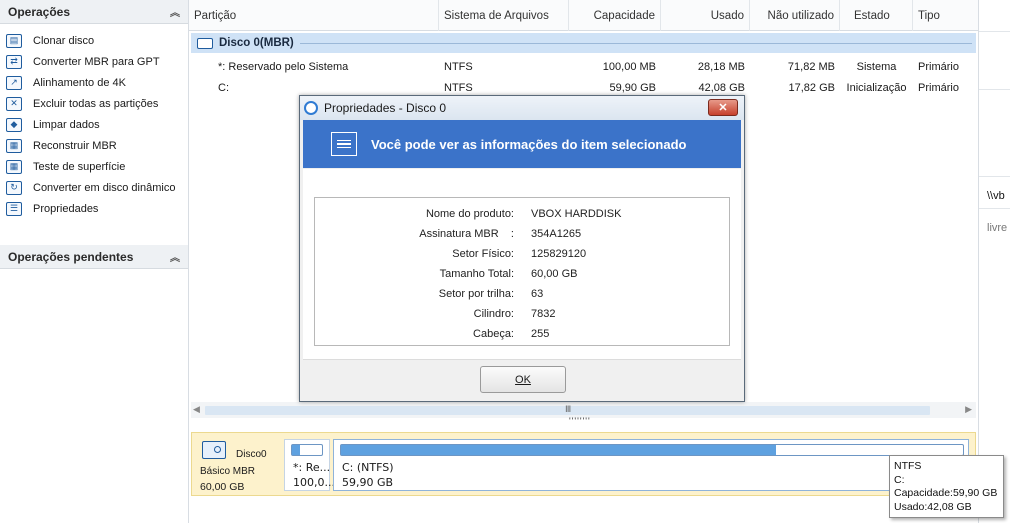 Image resolution: width=1010 pixels, height=523 pixels. I want to click on column-header-used: Usado, so click(705, 15).